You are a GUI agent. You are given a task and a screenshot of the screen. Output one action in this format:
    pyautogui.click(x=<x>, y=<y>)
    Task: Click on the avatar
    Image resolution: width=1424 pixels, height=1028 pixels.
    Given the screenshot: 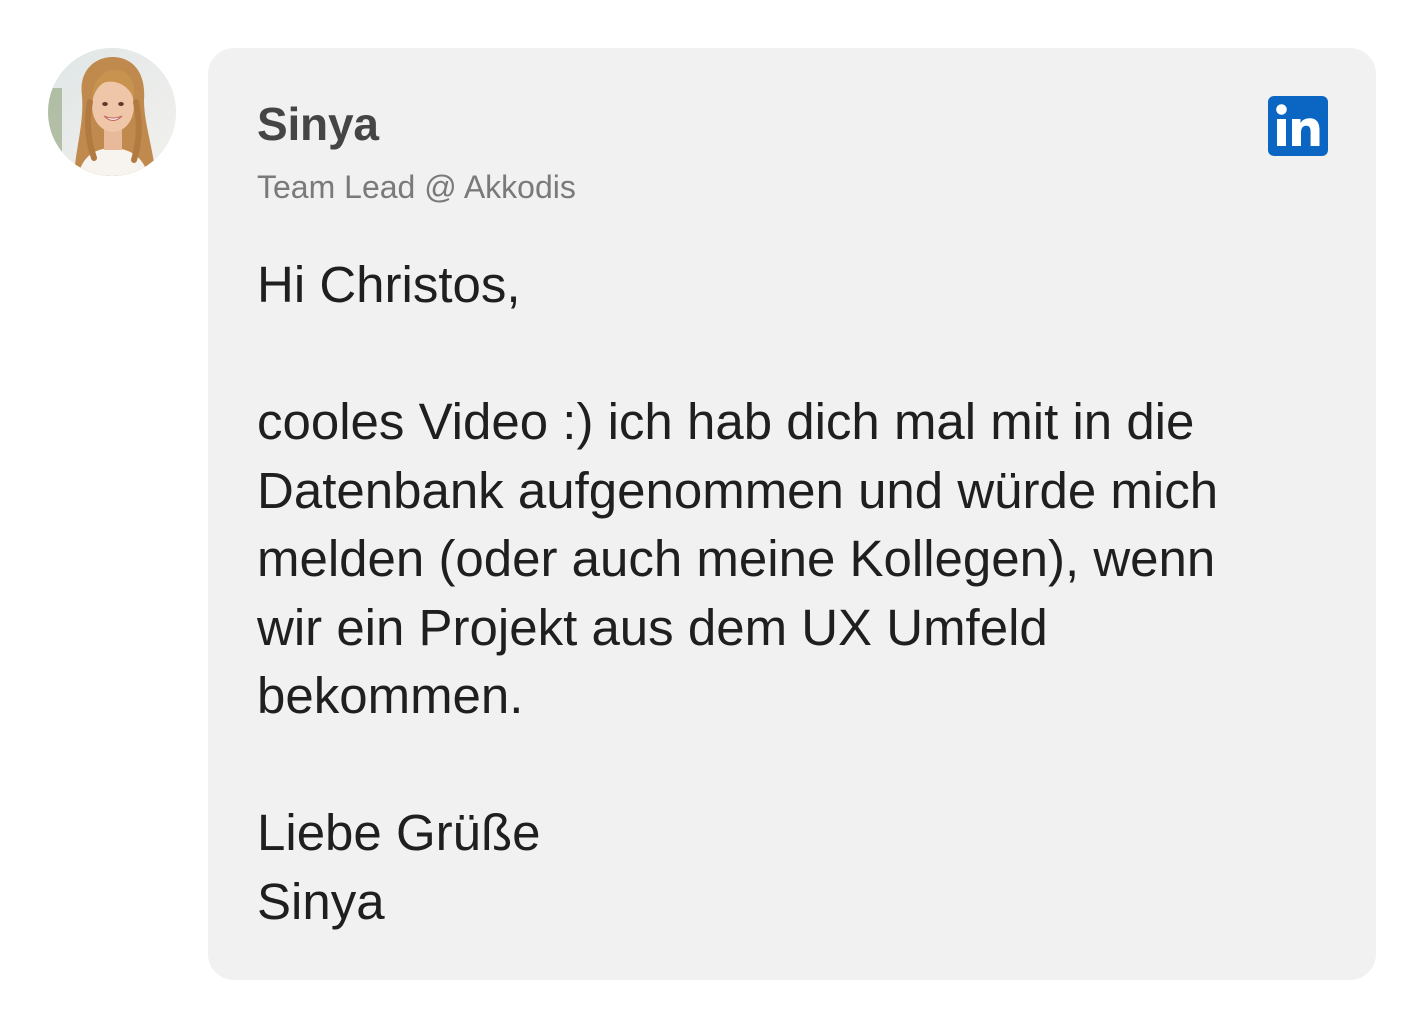 What is the action you would take?
    pyautogui.click(x=112, y=112)
    